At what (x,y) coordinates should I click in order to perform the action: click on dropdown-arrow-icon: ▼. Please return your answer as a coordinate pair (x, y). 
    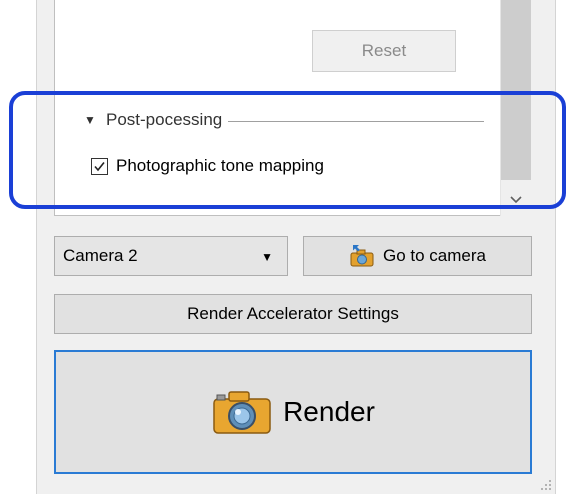
    Looking at the image, I should click on (267, 257).